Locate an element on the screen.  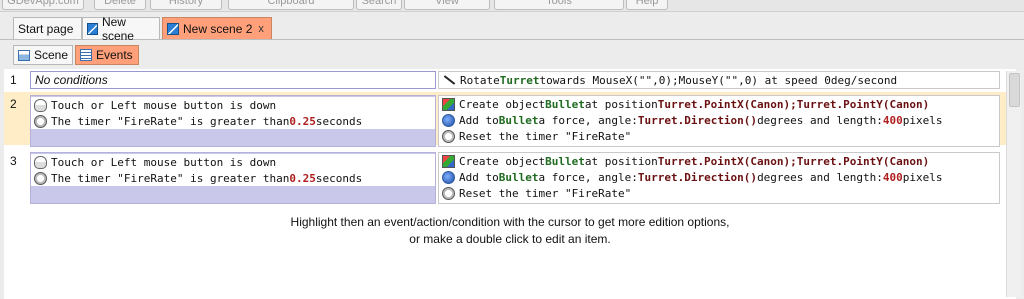
vertical-scrollbar is located at coordinates (1013, 184).